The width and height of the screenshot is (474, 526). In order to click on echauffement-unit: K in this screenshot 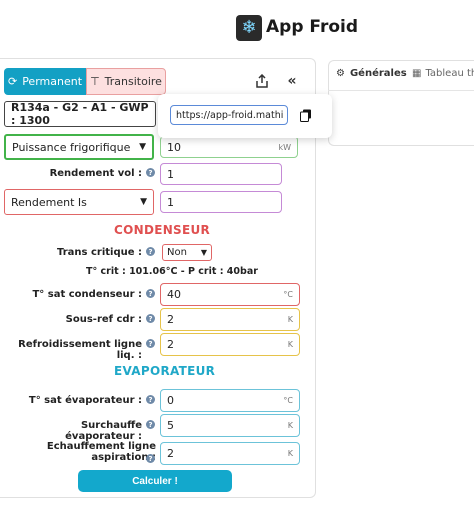, I will do `click(290, 453)`.